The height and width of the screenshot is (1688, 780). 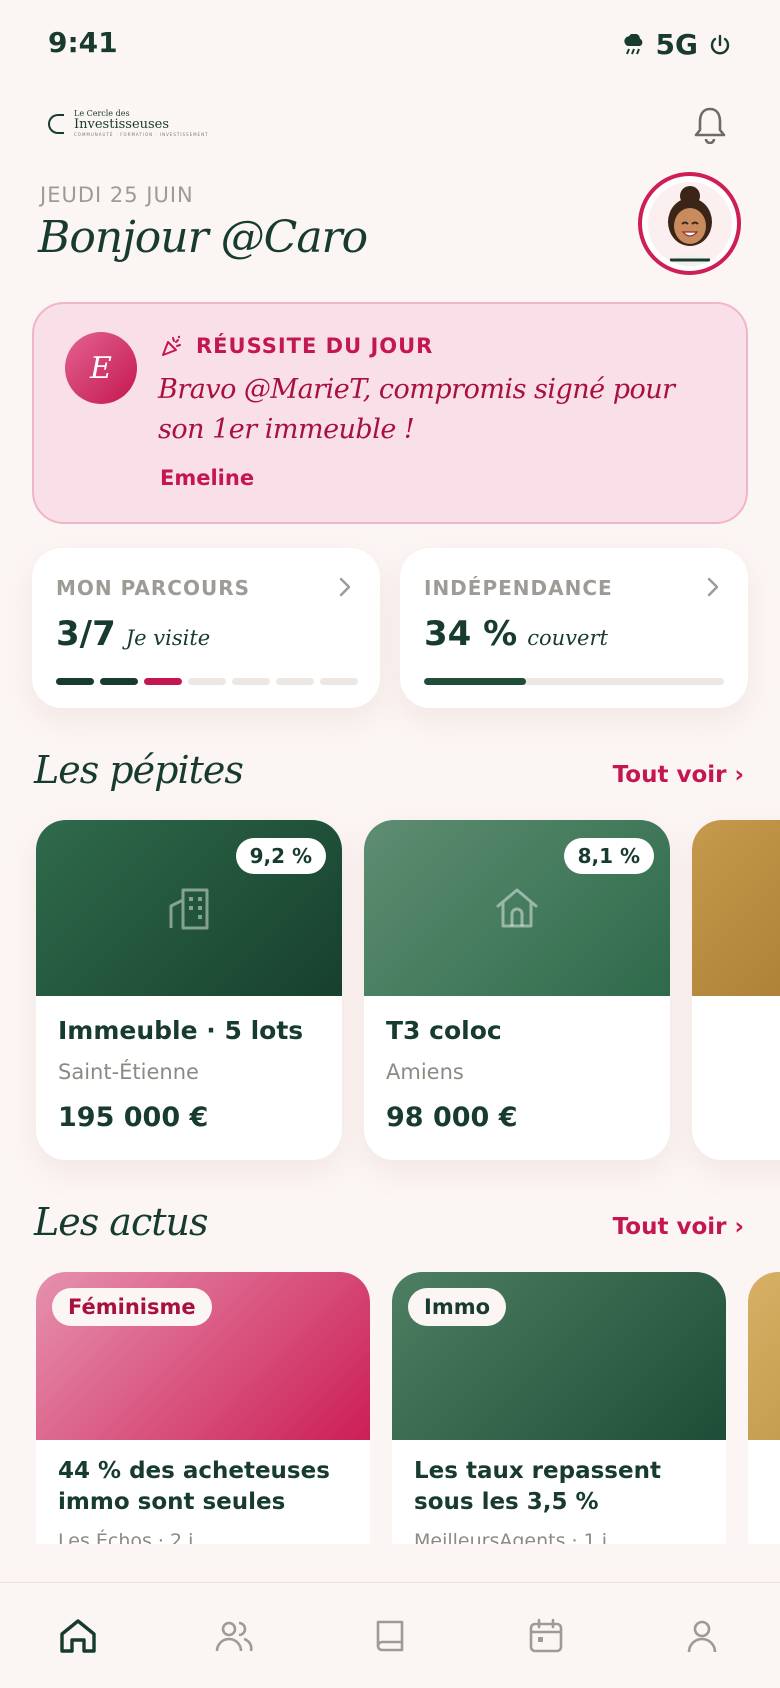 I want to click on news-image, so click(x=764, y=1356).